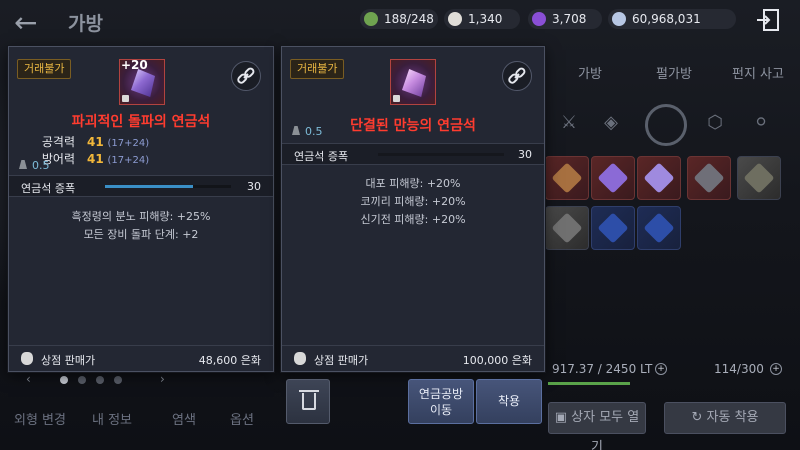 This screenshot has width=800, height=450. What do you see at coordinates (539, 19) in the screenshot?
I see `purple-orb-icon` at bounding box center [539, 19].